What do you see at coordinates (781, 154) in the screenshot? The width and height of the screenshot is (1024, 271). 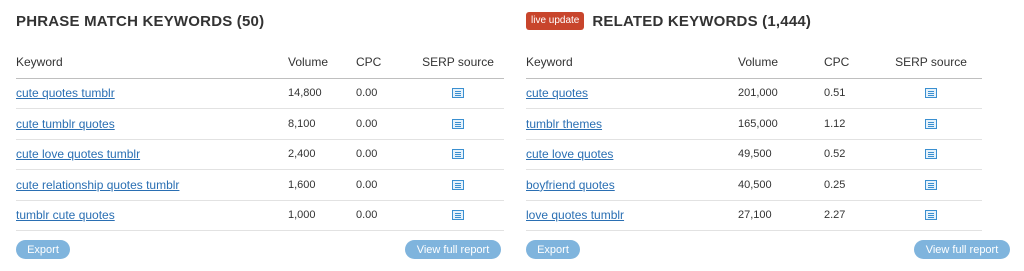 I see `volume-cell: 49,500` at bounding box center [781, 154].